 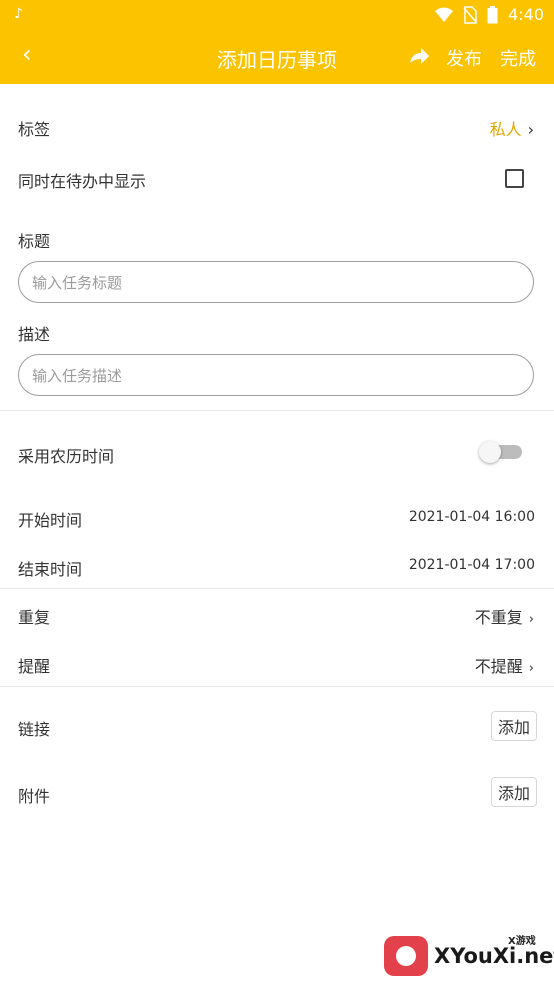 I want to click on link-label: 链接, so click(x=34, y=729).